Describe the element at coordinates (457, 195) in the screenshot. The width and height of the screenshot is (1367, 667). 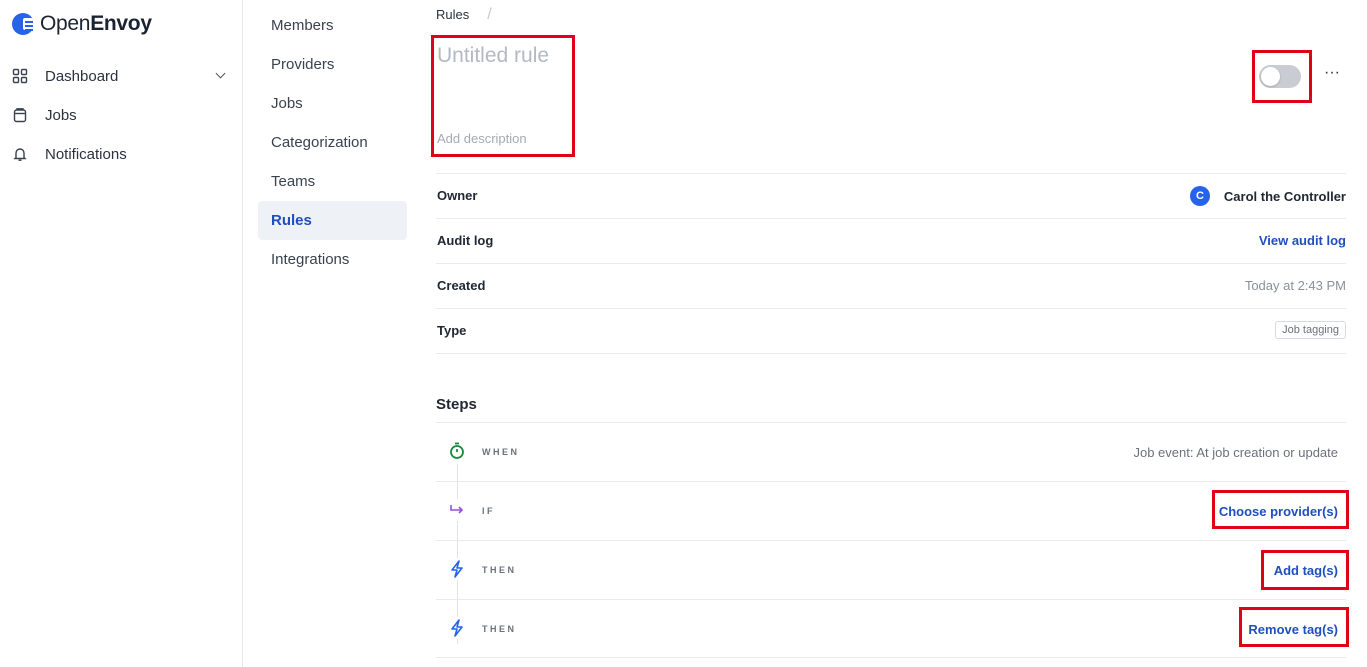
I see `owner-label: Owner` at that location.